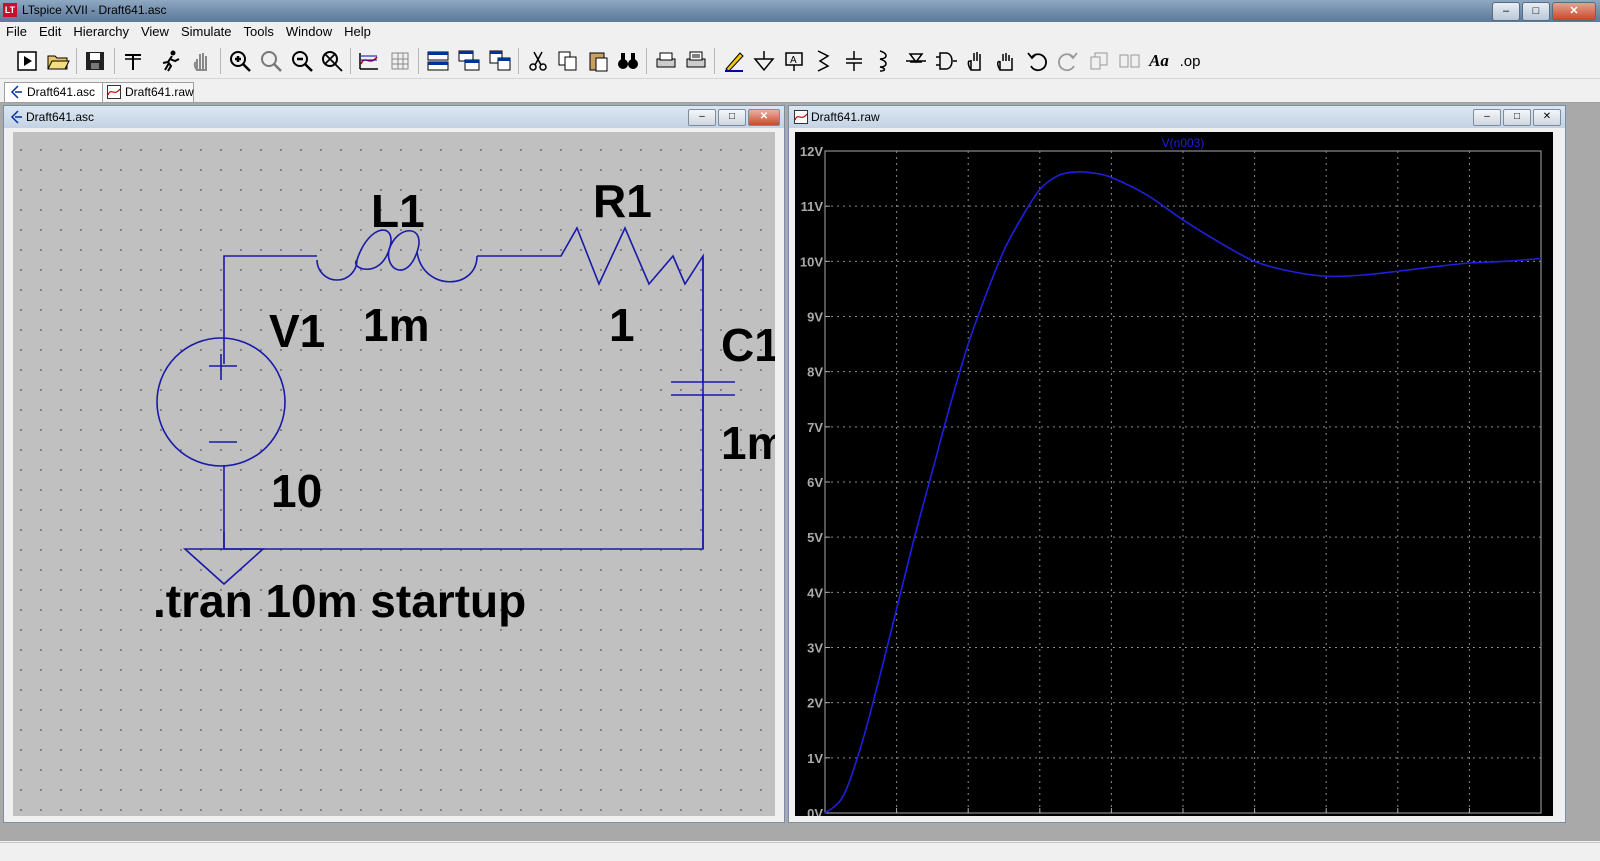 This screenshot has width=1600, height=861. Describe the element at coordinates (159, 92) in the screenshot. I see `tab-label: Draft641.raw` at that location.